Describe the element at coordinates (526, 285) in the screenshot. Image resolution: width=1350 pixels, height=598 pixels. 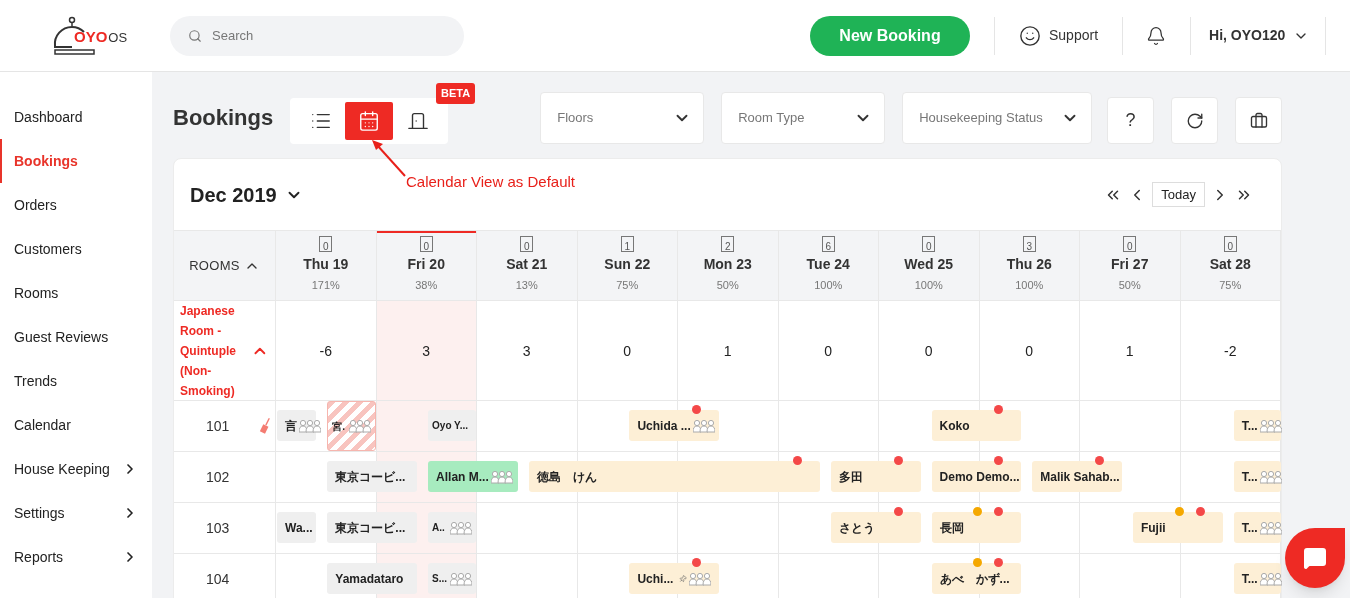
I see `occupancy-percent: 13%` at that location.